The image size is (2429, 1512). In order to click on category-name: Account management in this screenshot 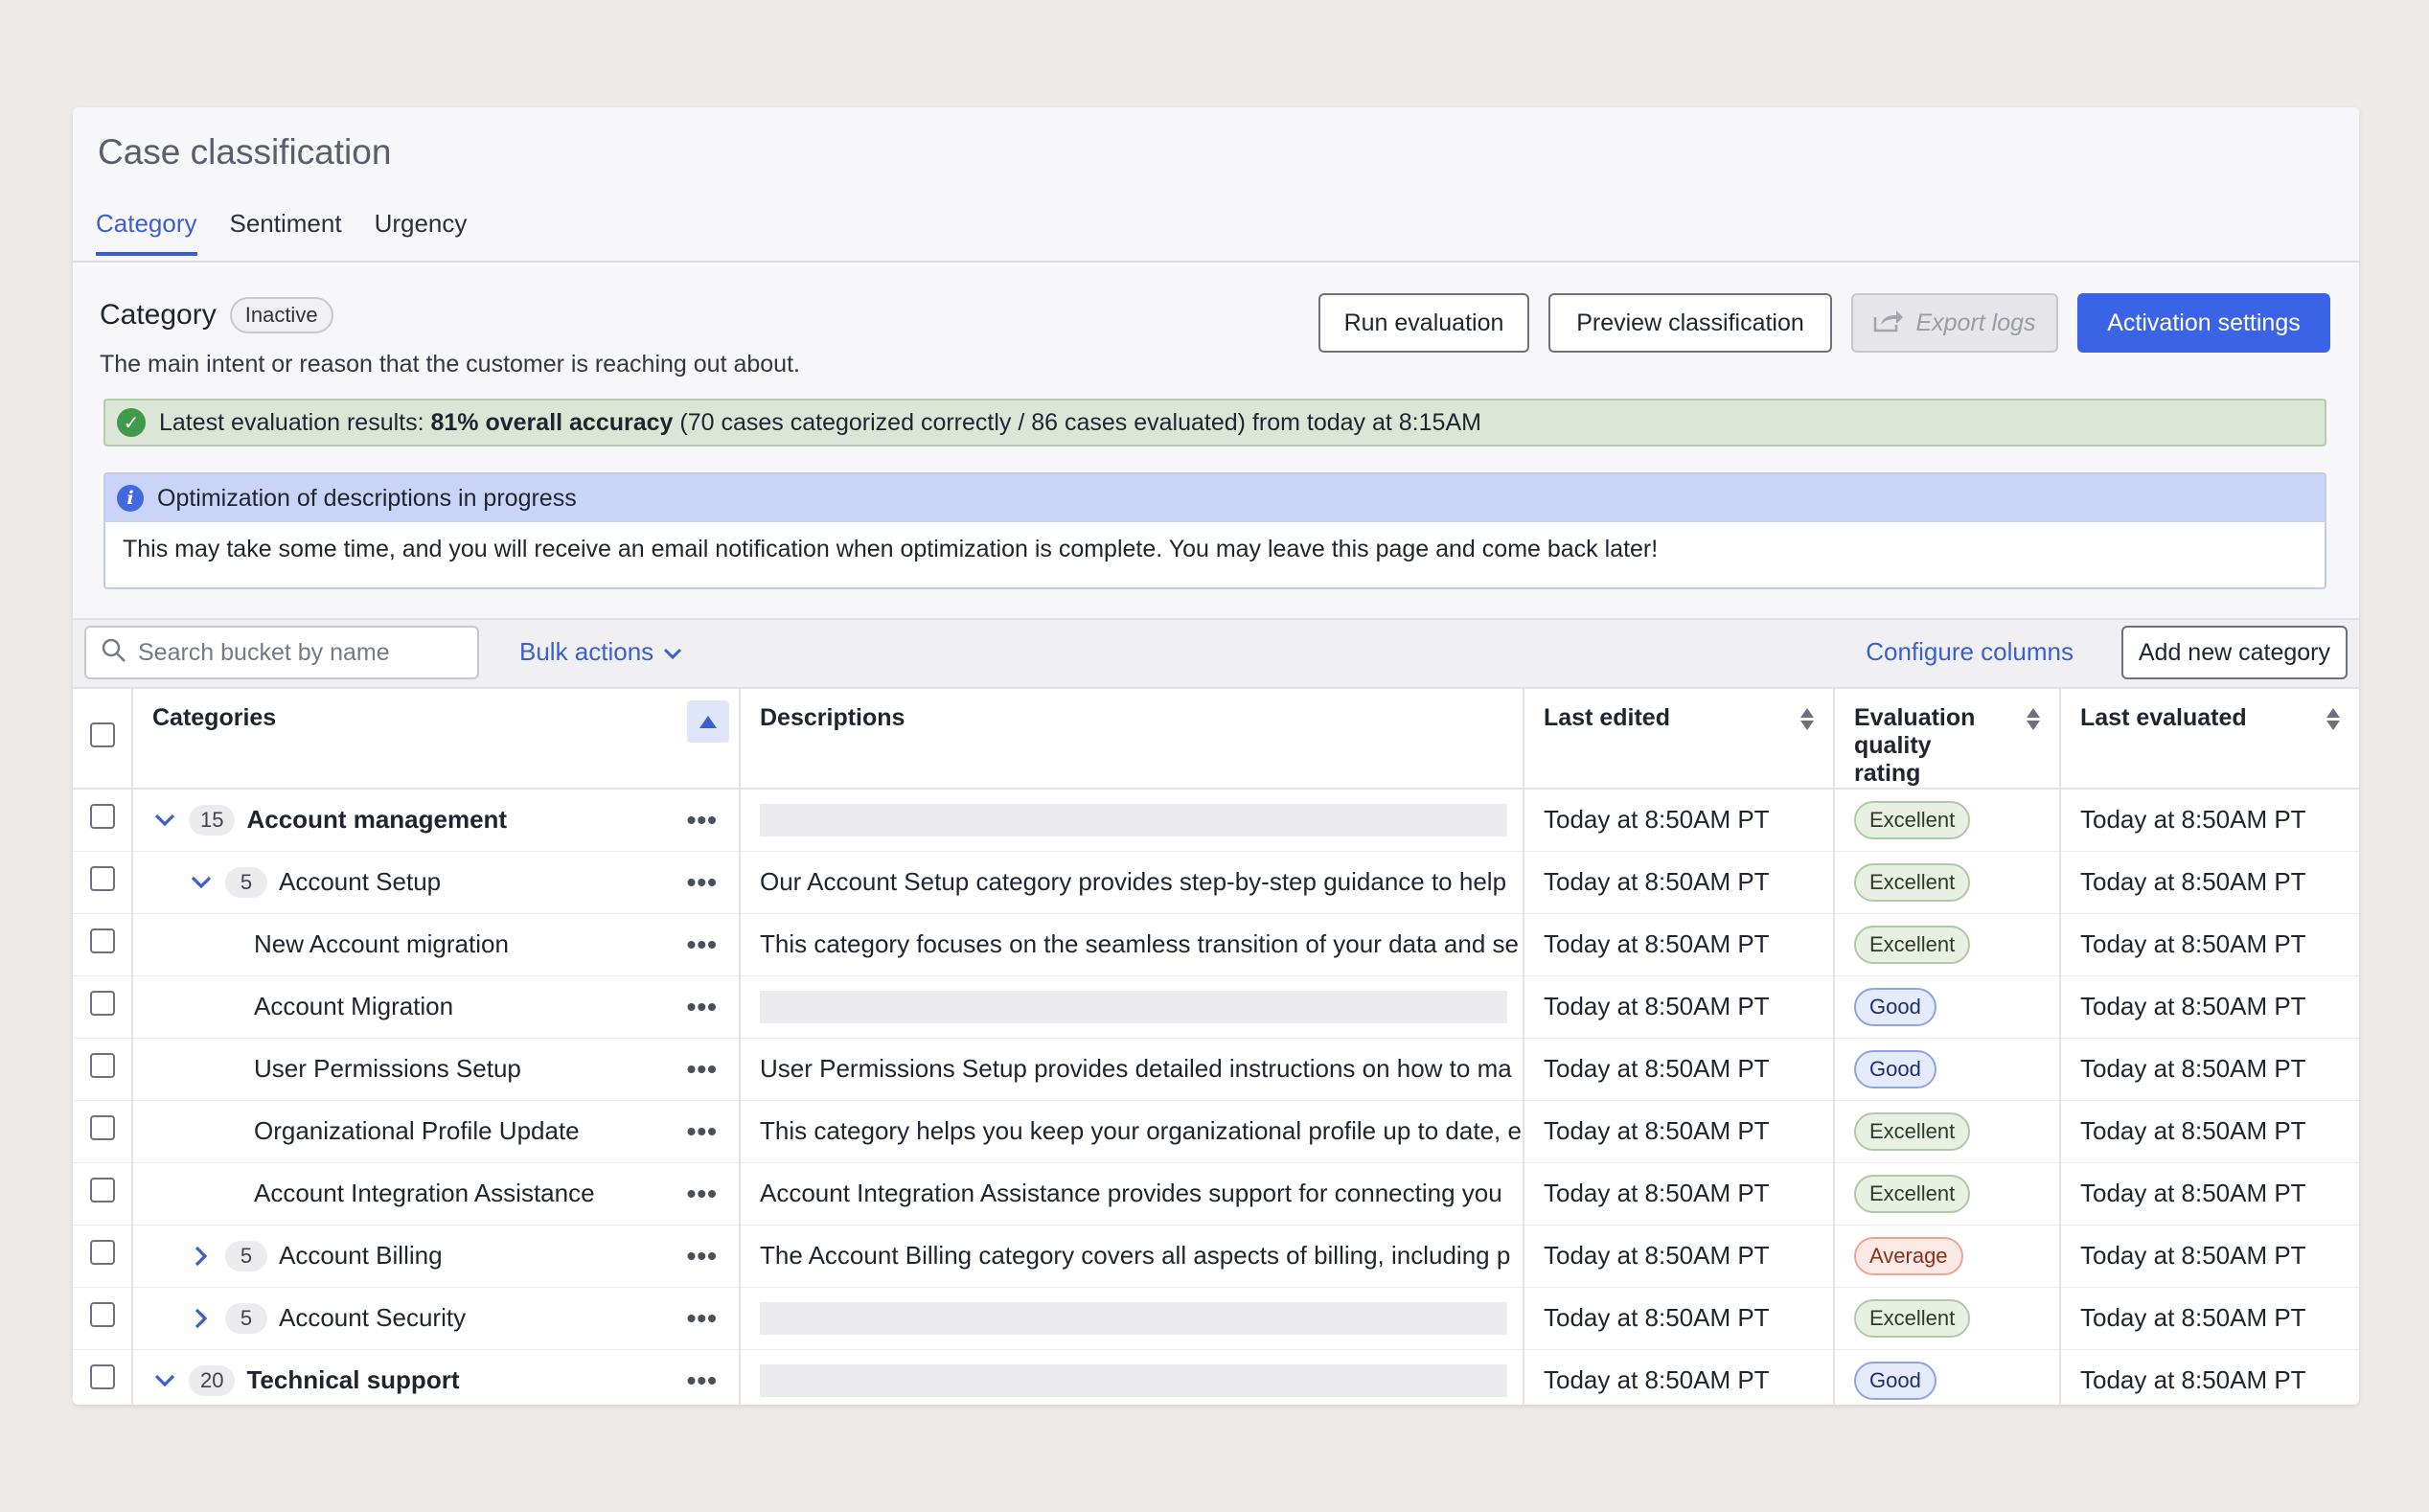, I will do `click(376, 820)`.